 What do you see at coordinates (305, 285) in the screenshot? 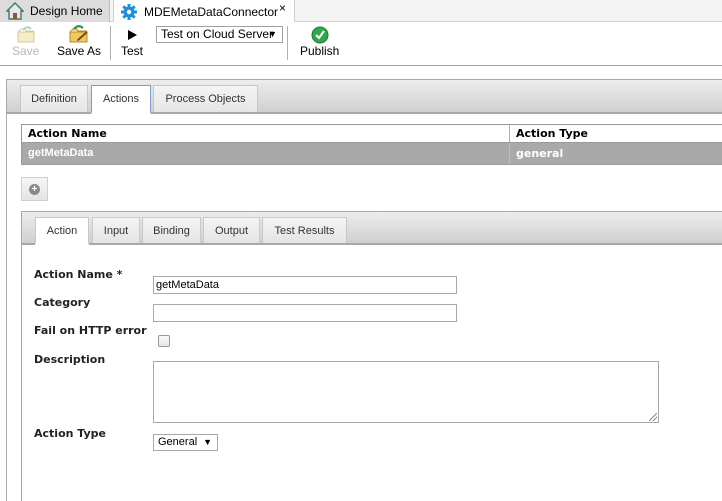
I see `action-name-input` at bounding box center [305, 285].